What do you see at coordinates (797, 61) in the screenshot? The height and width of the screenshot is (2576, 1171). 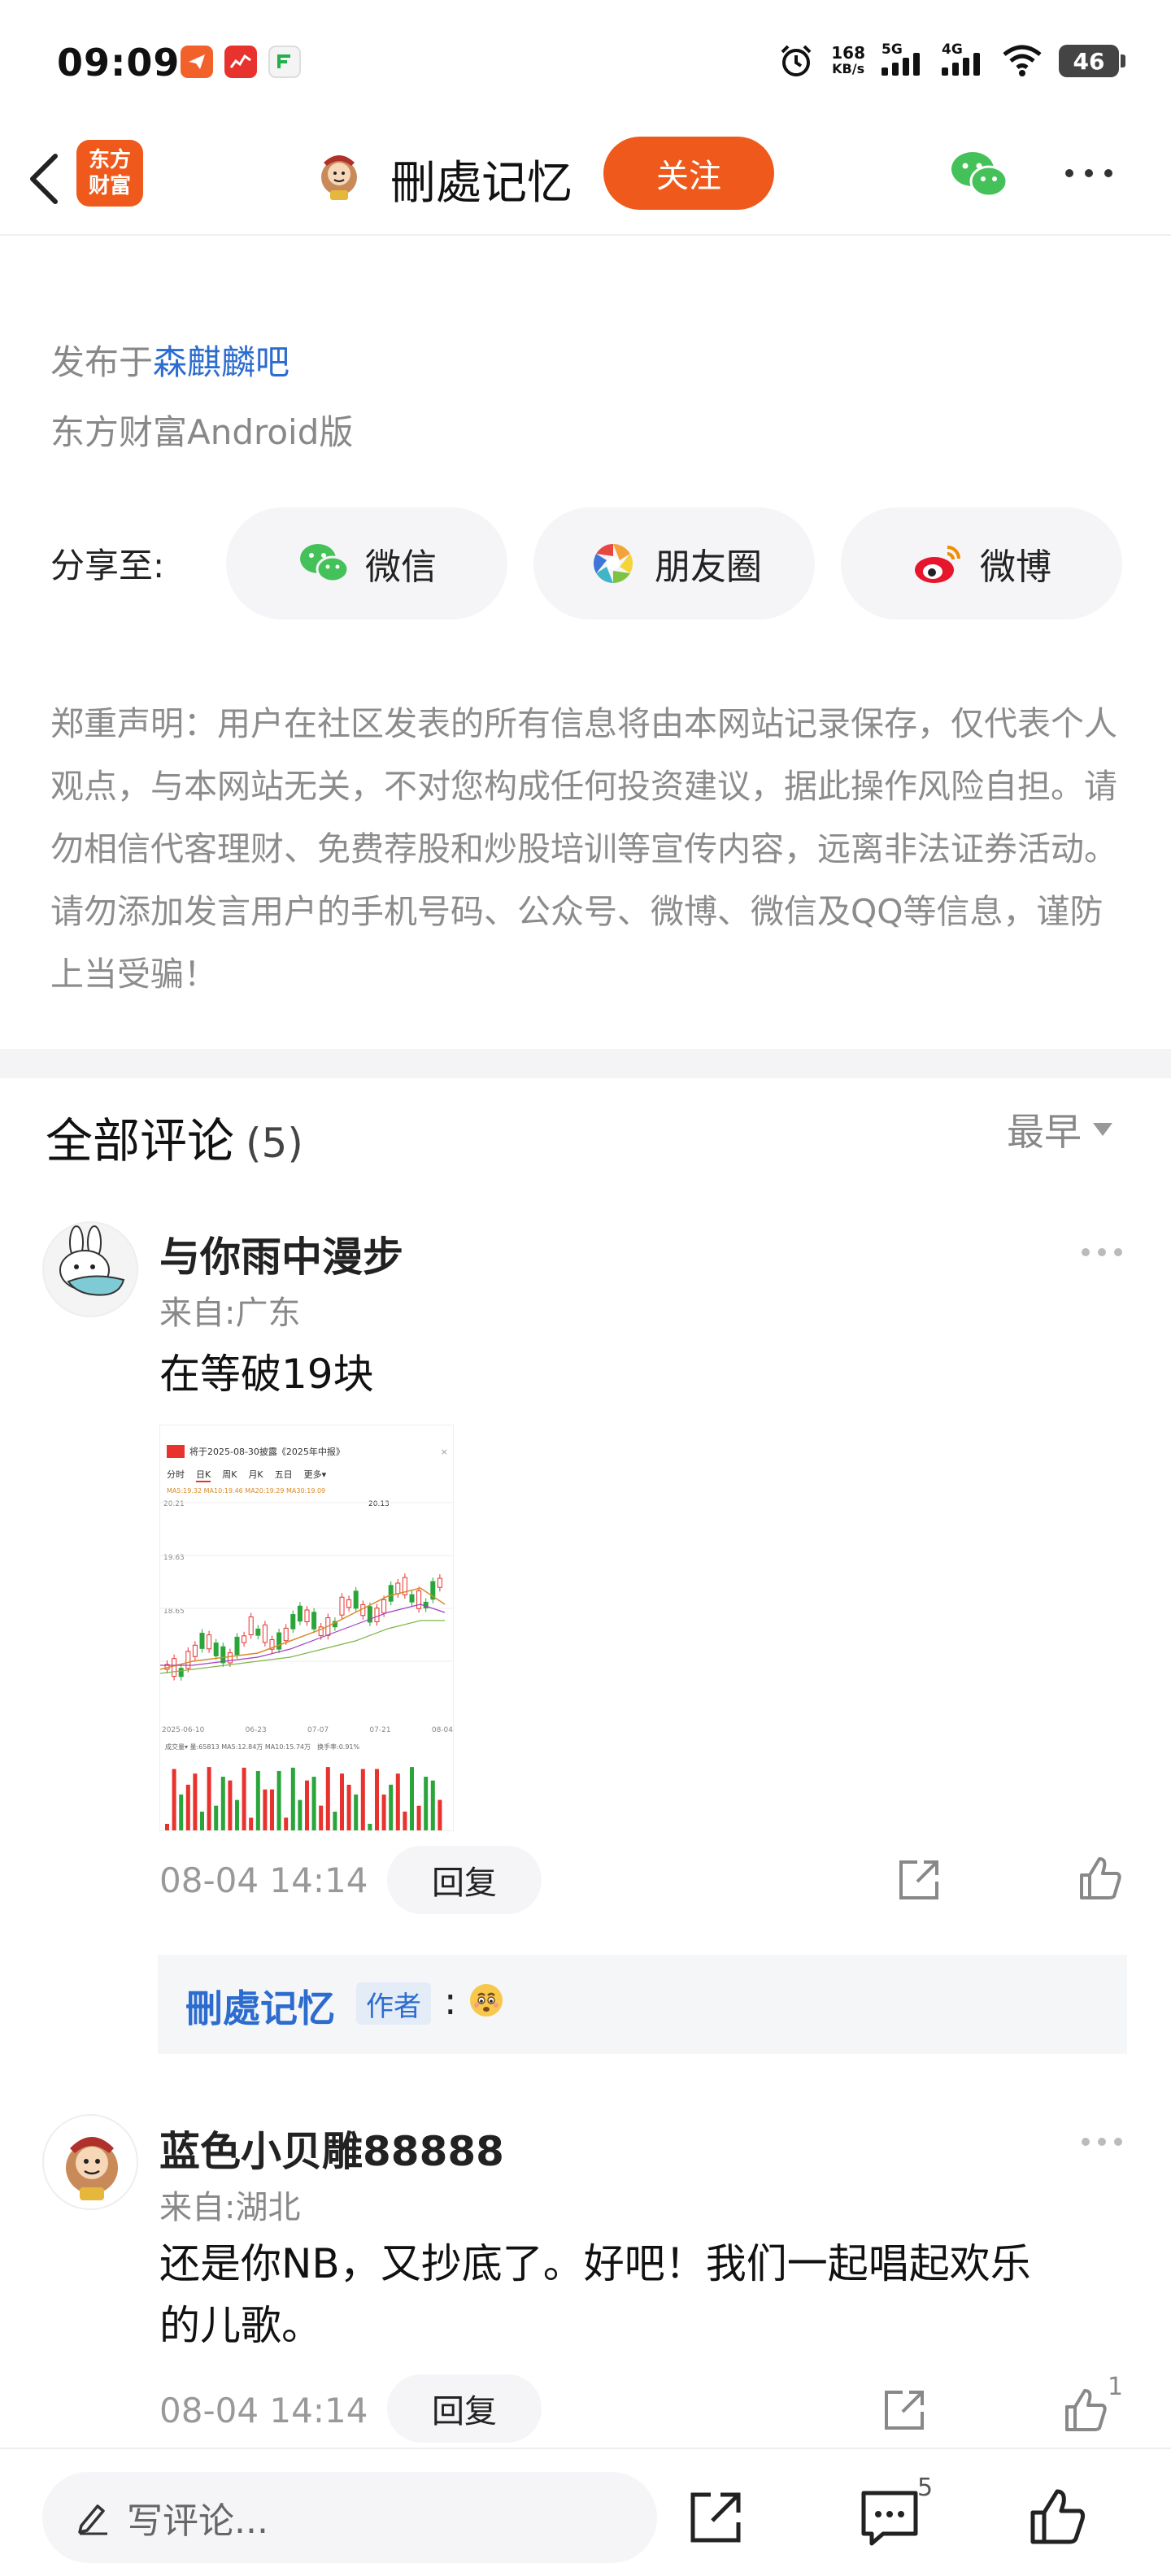 I see `alarm-icon` at bounding box center [797, 61].